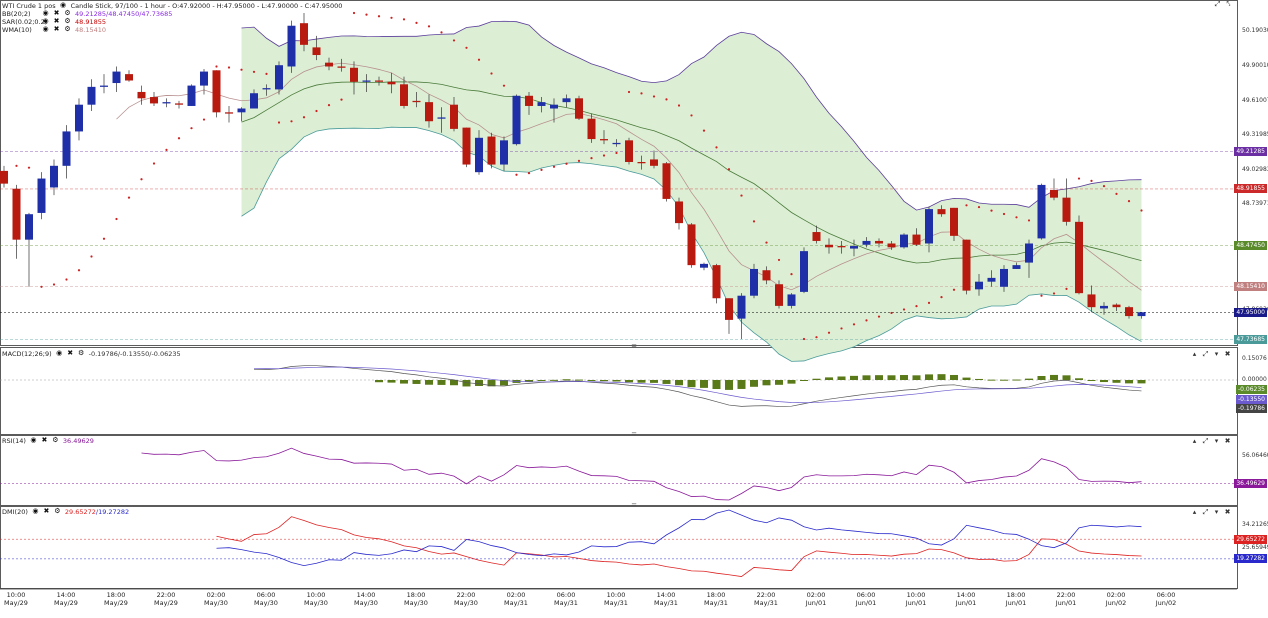 The width and height of the screenshot is (1268, 618). What do you see at coordinates (1255, 134) in the screenshot?
I see `price-axis-label: 49.31985` at bounding box center [1255, 134].